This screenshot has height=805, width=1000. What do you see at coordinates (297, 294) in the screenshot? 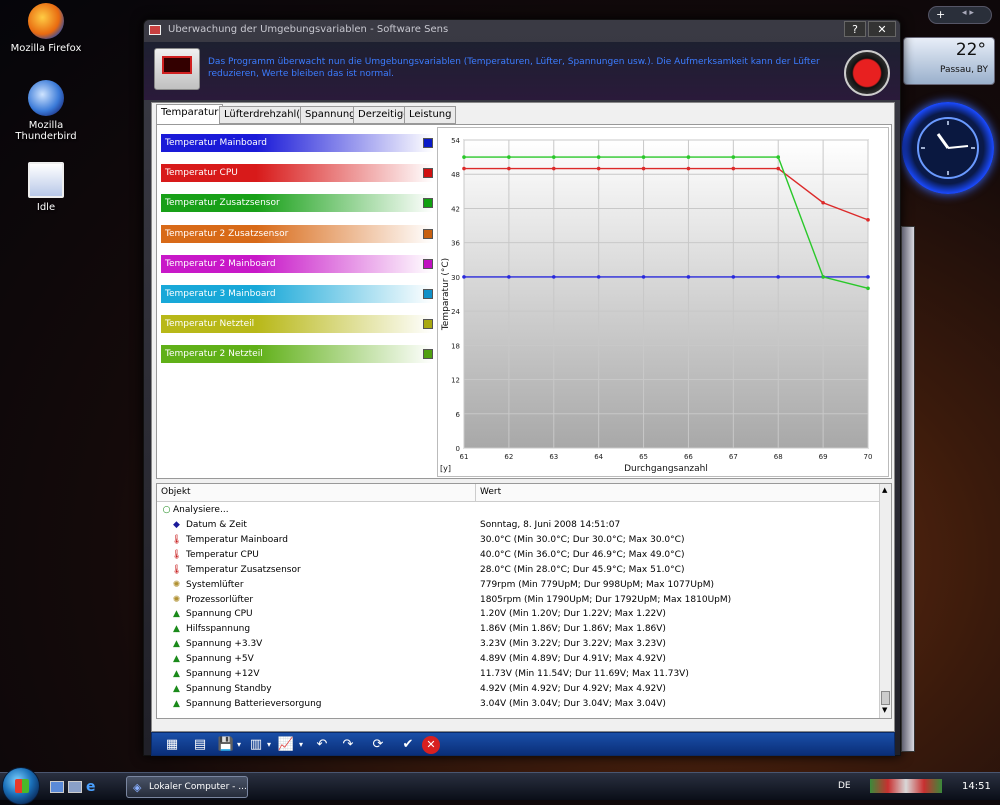
I see `sensor-item: Temperatur 3 Mainboard` at bounding box center [297, 294].